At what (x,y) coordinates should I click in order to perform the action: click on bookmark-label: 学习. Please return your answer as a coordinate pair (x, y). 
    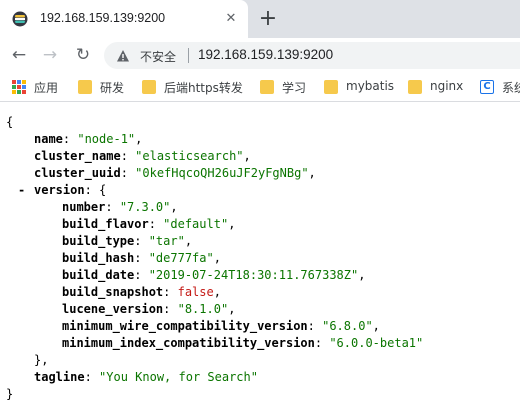
    Looking at the image, I should click on (294, 88).